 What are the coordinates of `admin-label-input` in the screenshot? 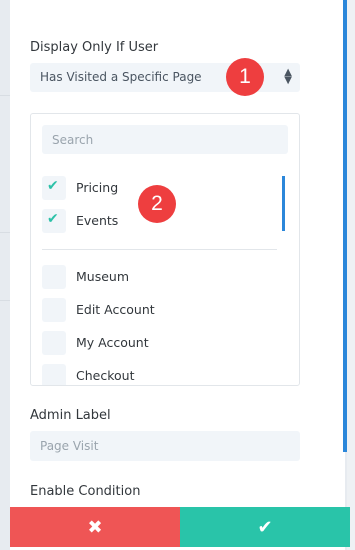 It's located at (165, 446).